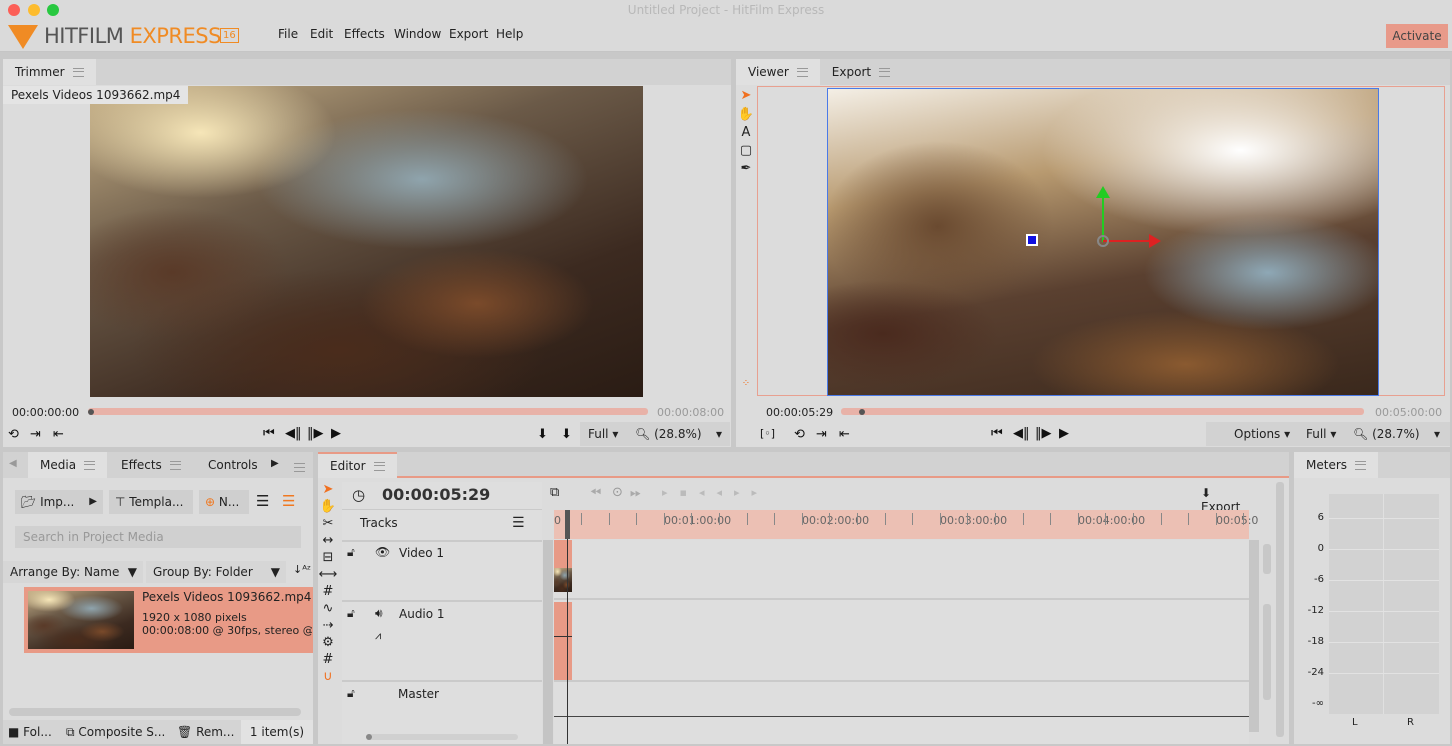 The height and width of the screenshot is (746, 1452). I want to click on menu-edit: Edit, so click(321, 34).